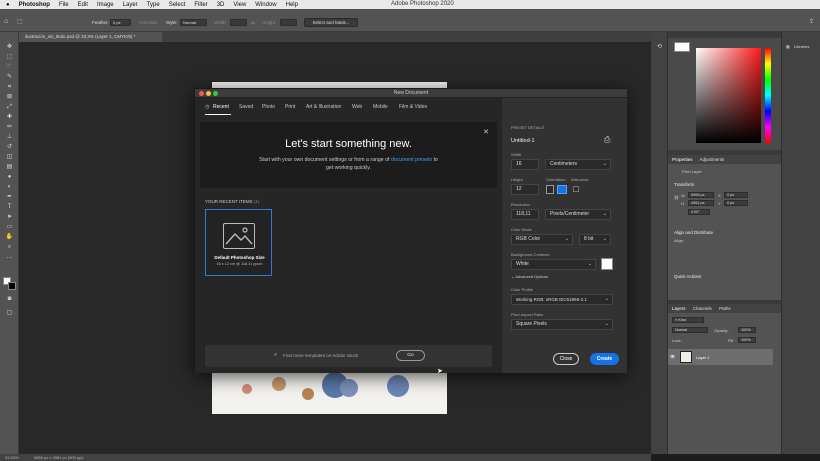  What do you see at coordinates (607, 140) in the screenshot?
I see `save-preset-icon: ⎙` at bounding box center [607, 140].